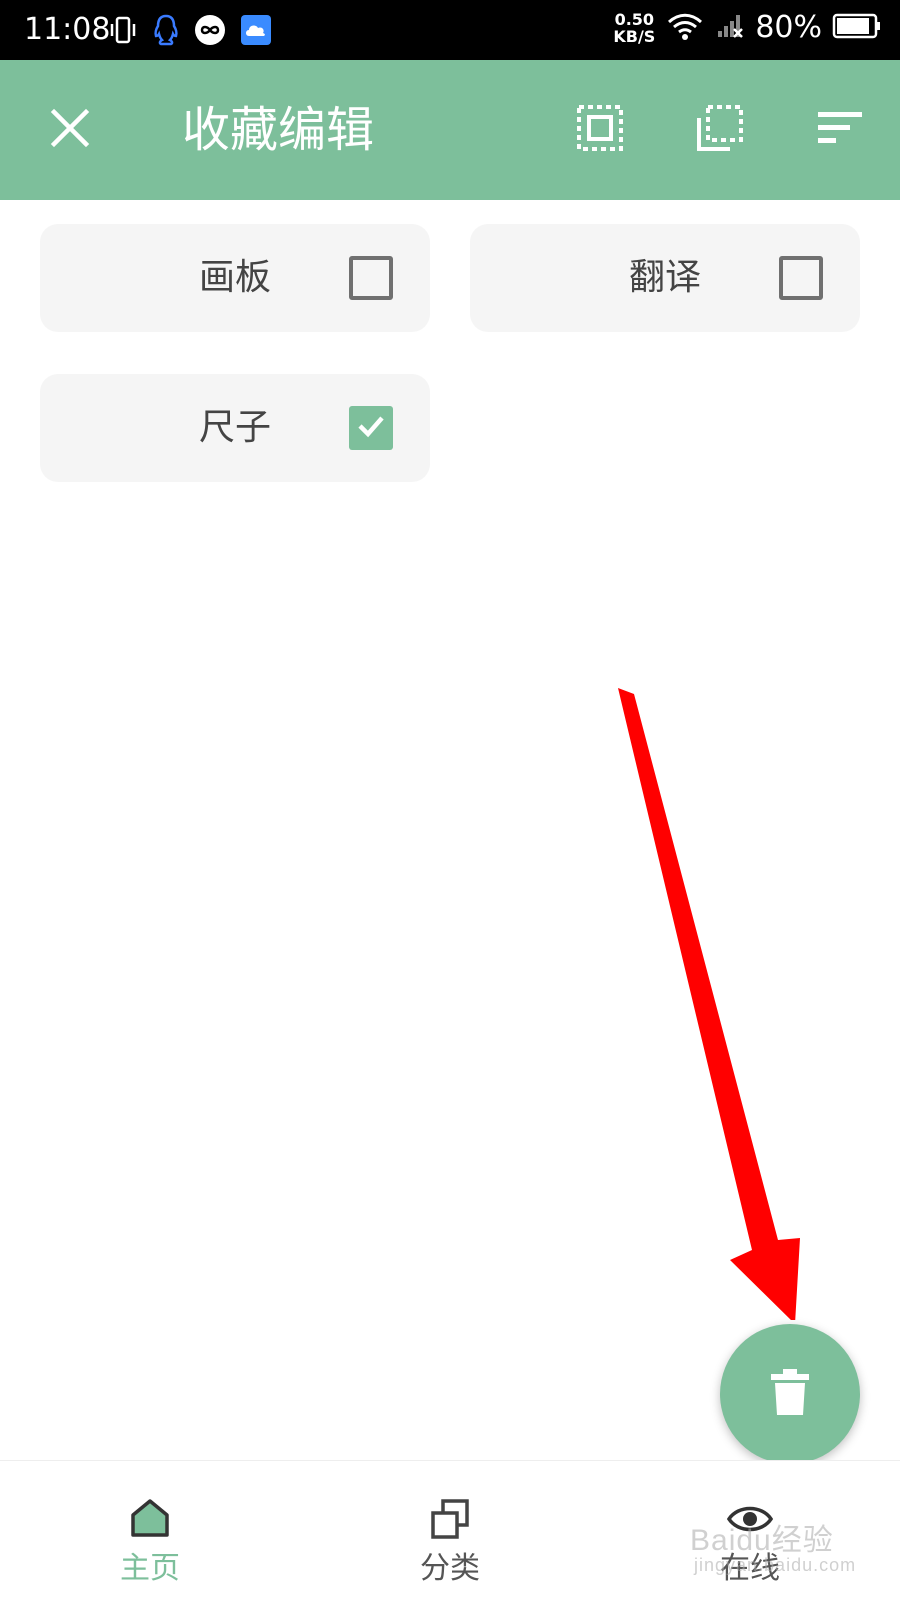  I want to click on nav-item-category: 分类, so click(450, 1531).